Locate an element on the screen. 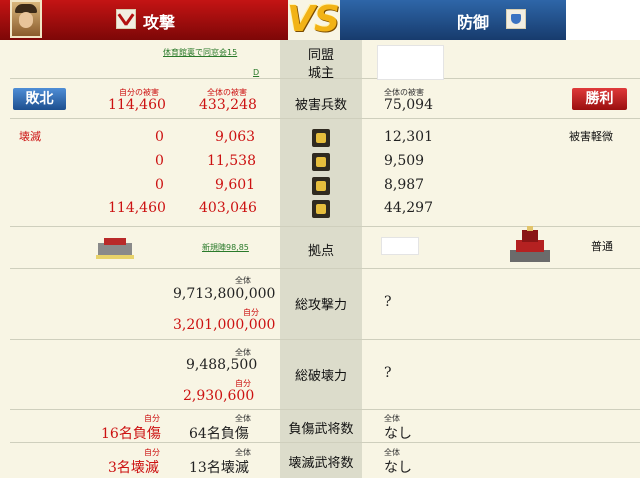 The width and height of the screenshot is (640, 478). spearman-icon is located at coordinates (321, 138).